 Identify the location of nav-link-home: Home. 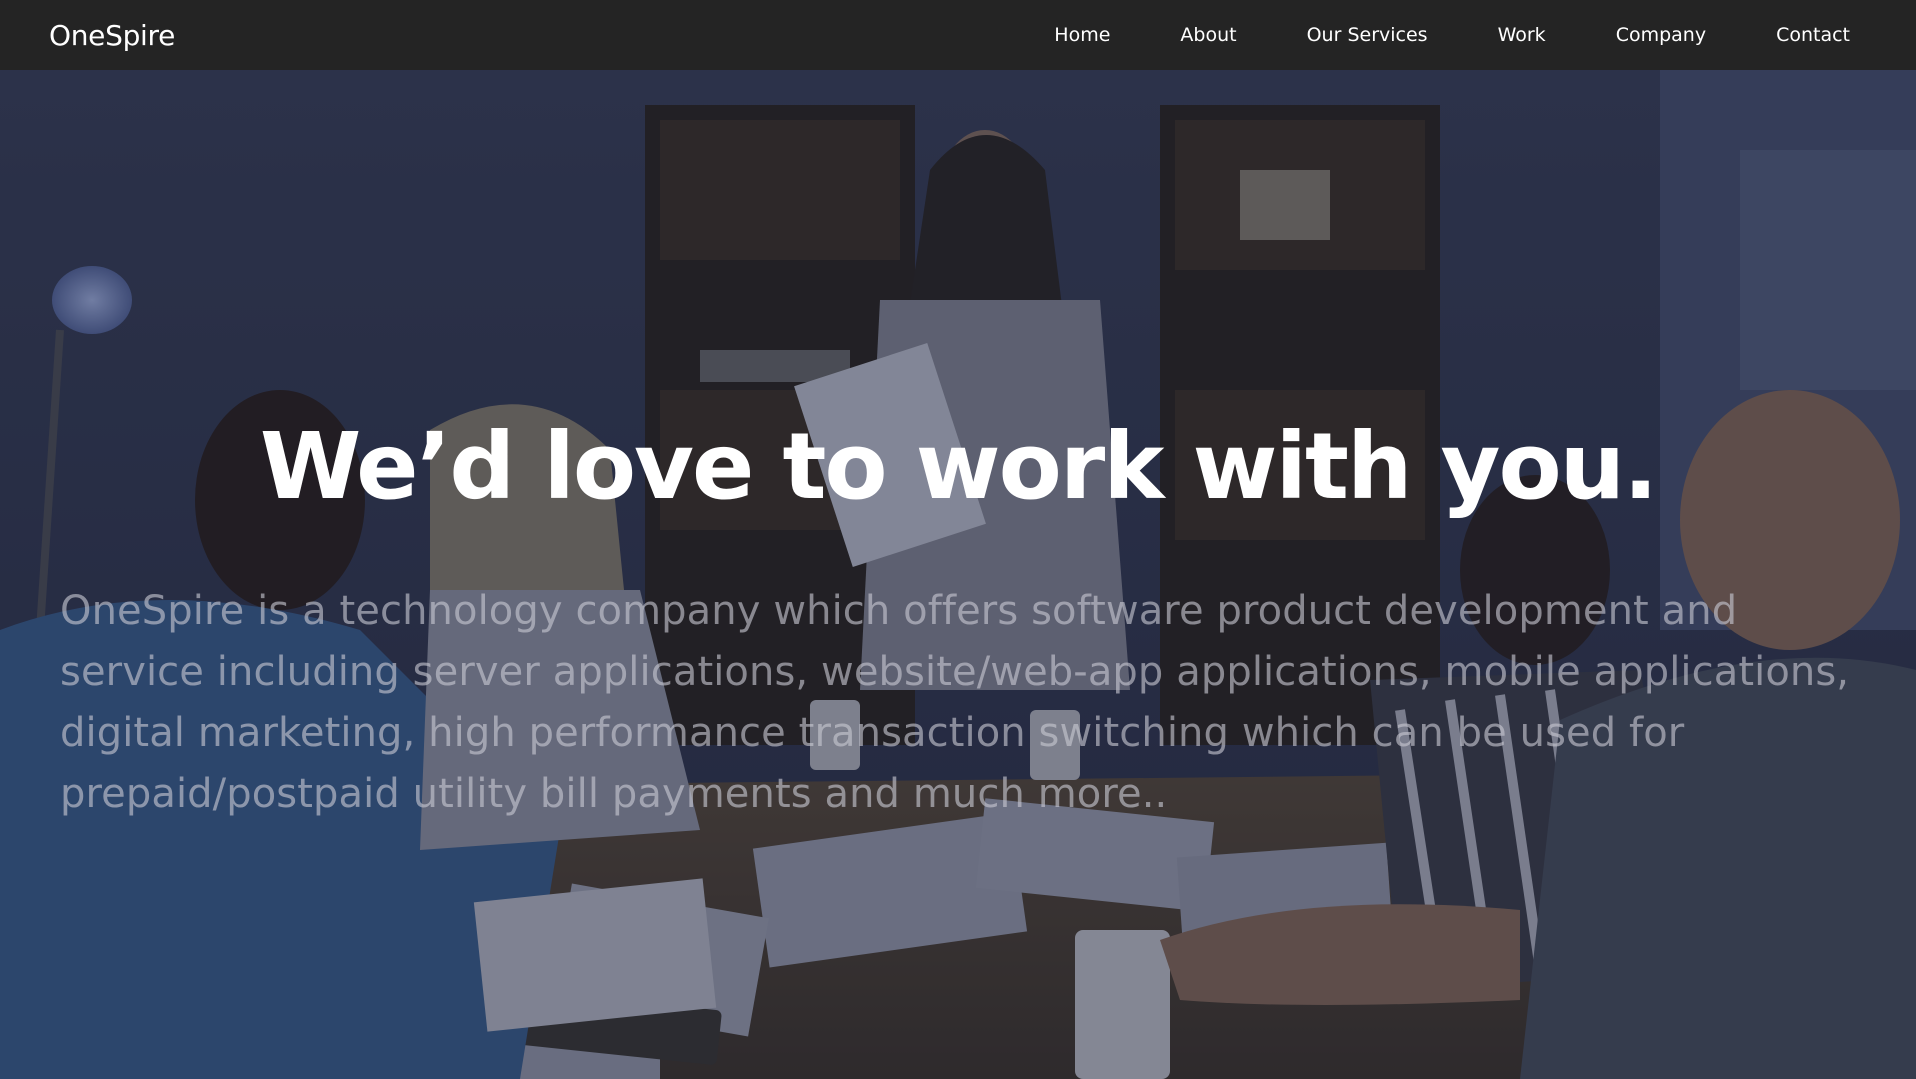
(1082, 35).